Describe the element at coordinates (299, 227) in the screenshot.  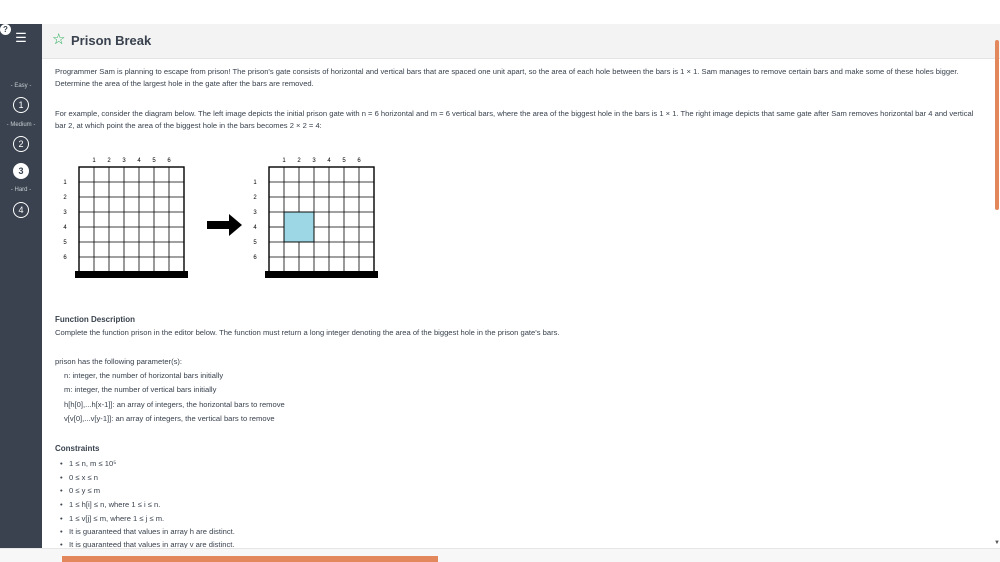
I see `right-gate-hole-highlight` at that location.